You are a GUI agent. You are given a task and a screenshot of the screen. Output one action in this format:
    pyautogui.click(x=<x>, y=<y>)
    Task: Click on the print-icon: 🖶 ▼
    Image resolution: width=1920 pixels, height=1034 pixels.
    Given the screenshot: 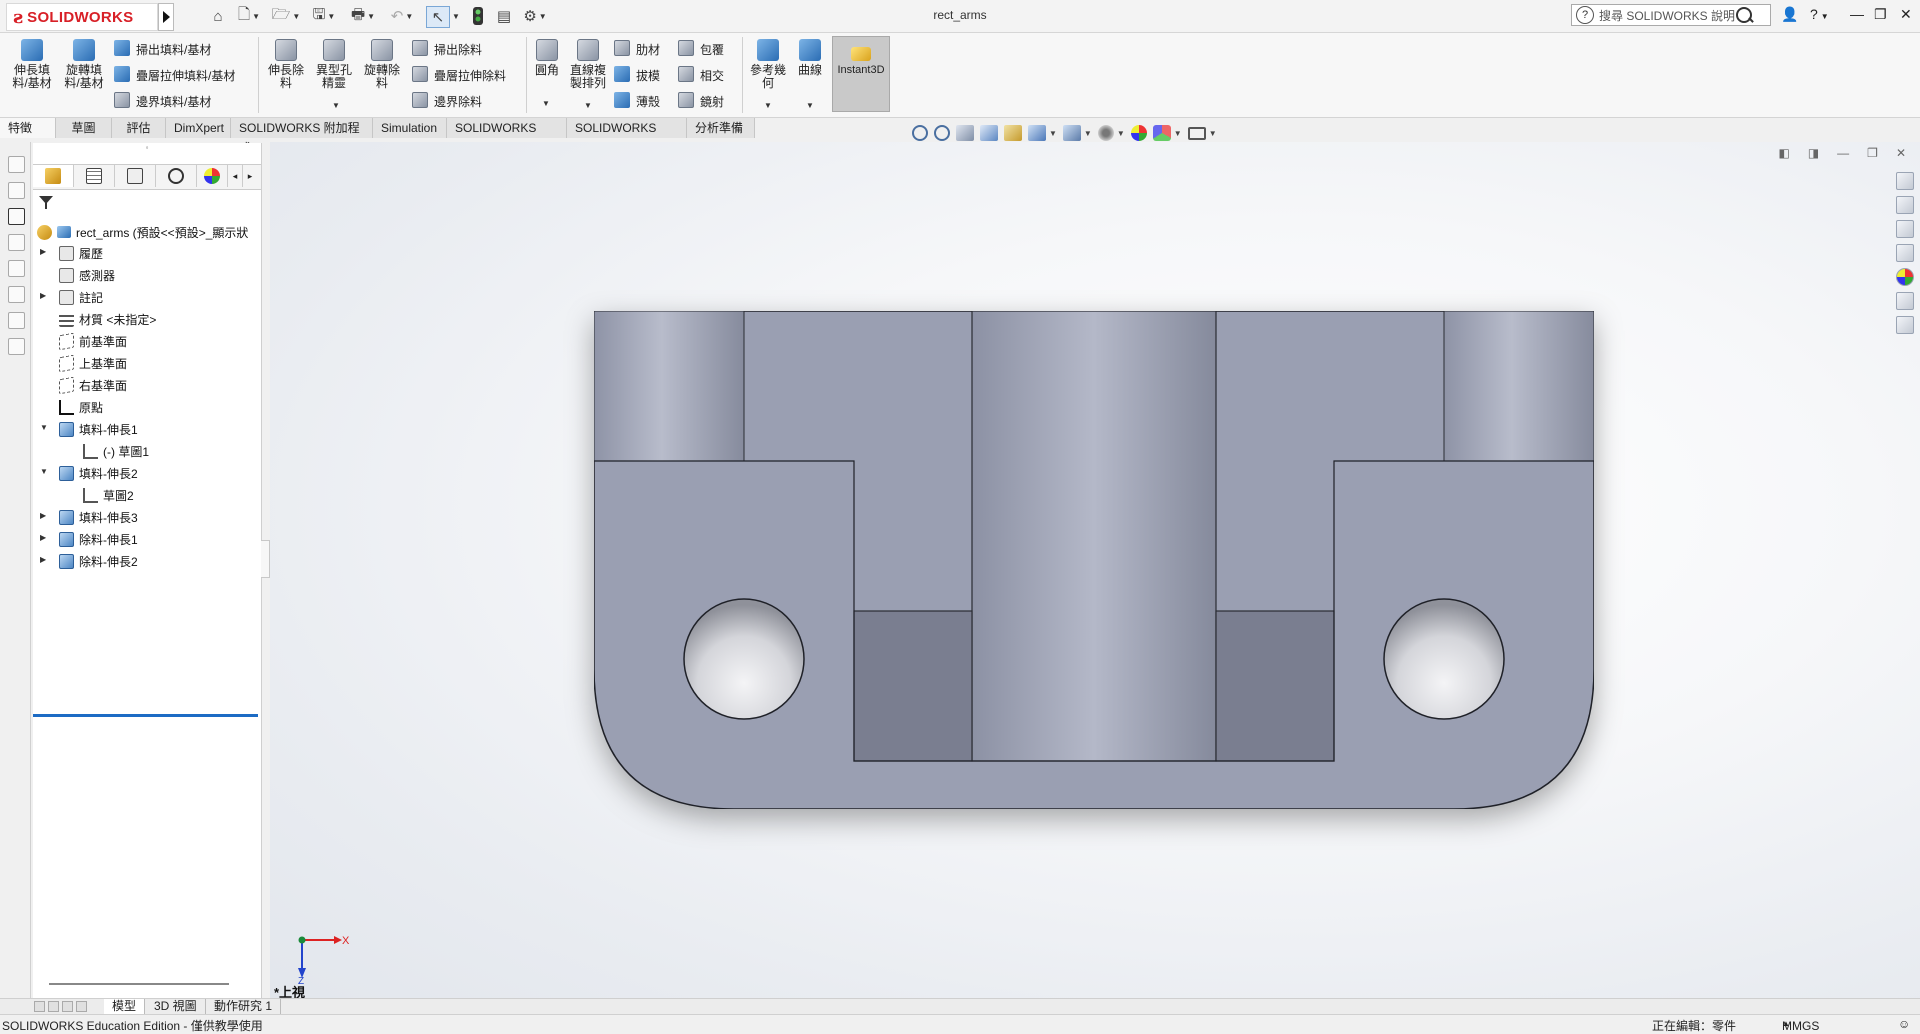 What is the action you would take?
    pyautogui.click(x=363, y=16)
    